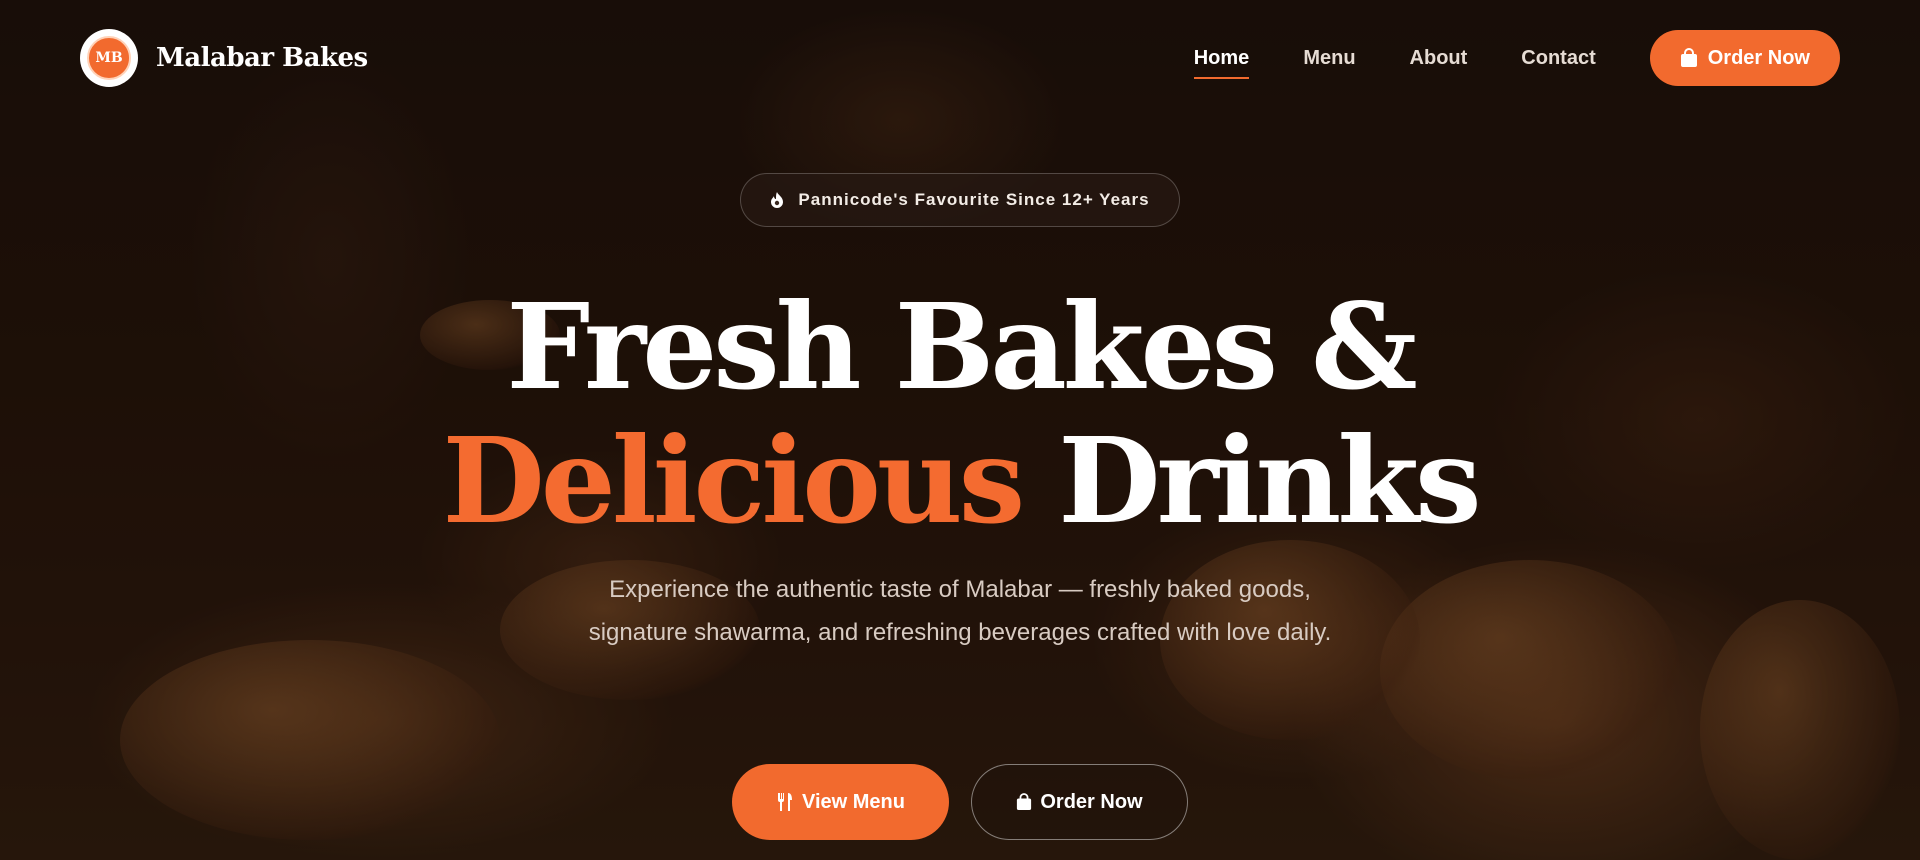 This screenshot has height=860, width=1920. What do you see at coordinates (262, 58) in the screenshot?
I see `brand-name: Malabar Bakes` at bounding box center [262, 58].